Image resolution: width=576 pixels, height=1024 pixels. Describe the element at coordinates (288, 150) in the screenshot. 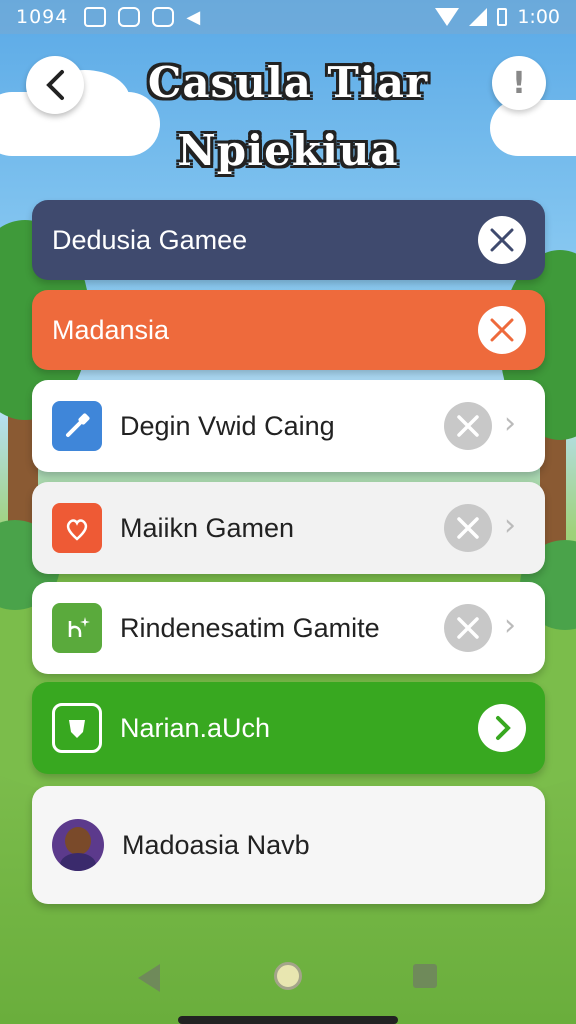

I see `page-title-line2: Npiekiua` at that location.